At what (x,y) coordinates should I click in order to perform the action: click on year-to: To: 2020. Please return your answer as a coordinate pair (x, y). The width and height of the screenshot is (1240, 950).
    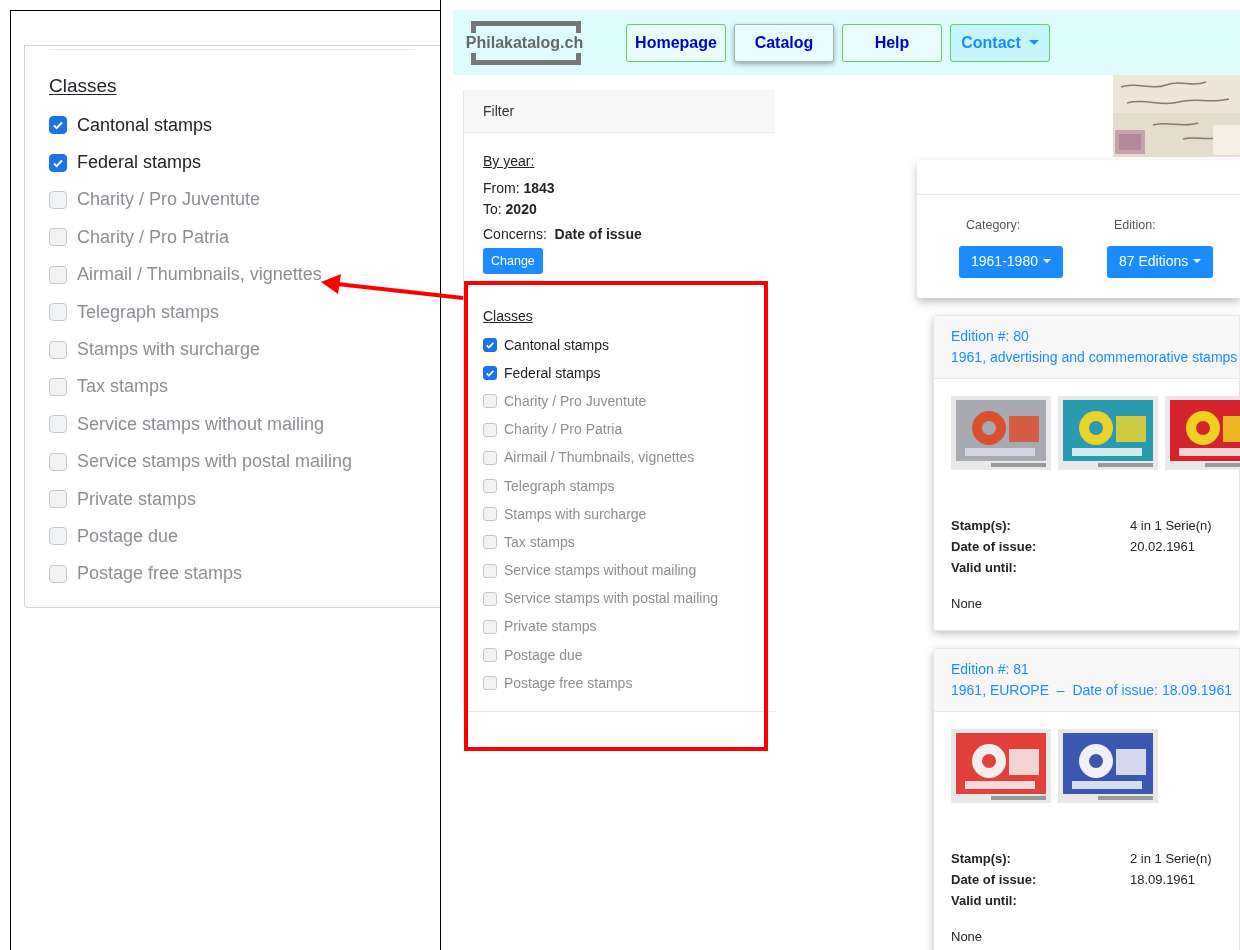
    Looking at the image, I should click on (510, 209).